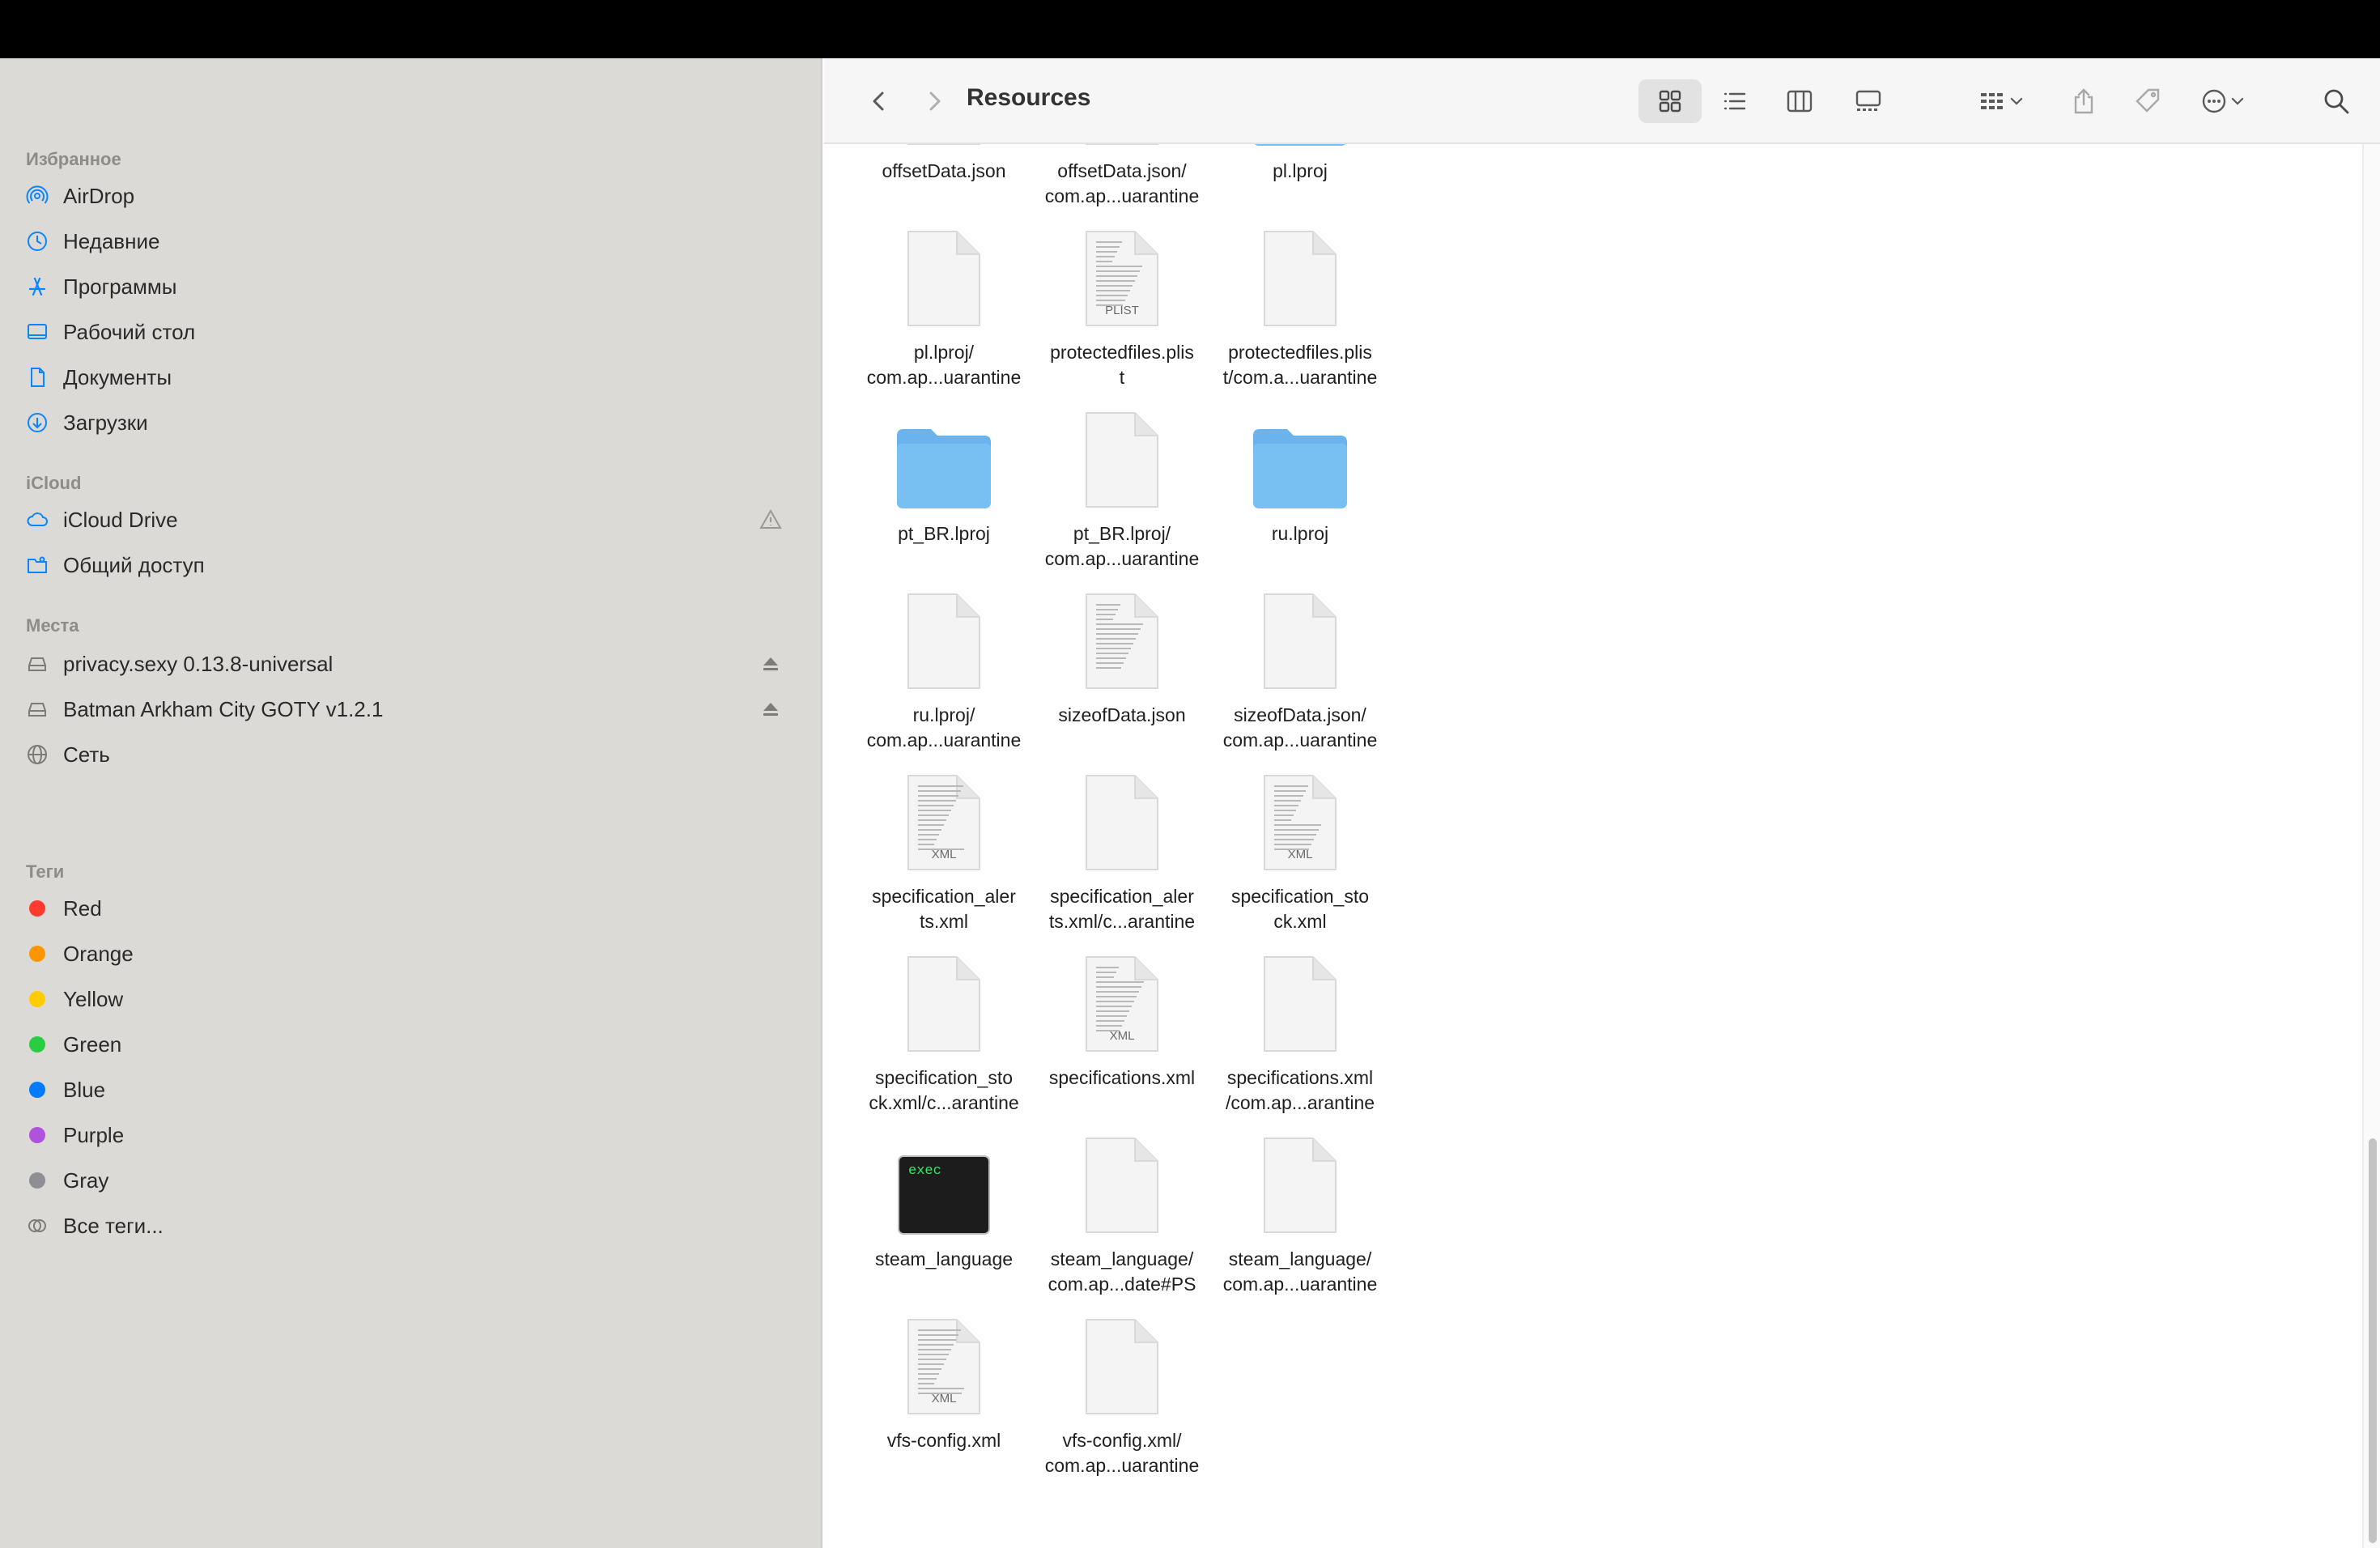 Image resolution: width=2380 pixels, height=1548 pixels. Describe the element at coordinates (1029, 97) in the screenshot. I see `window-title: Resources` at that location.